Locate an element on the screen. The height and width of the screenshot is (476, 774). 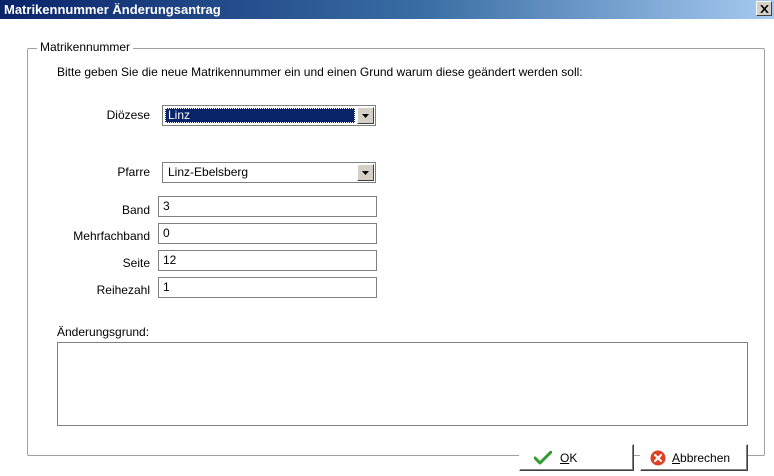
reihezahl-input: 1 is located at coordinates (267, 287).